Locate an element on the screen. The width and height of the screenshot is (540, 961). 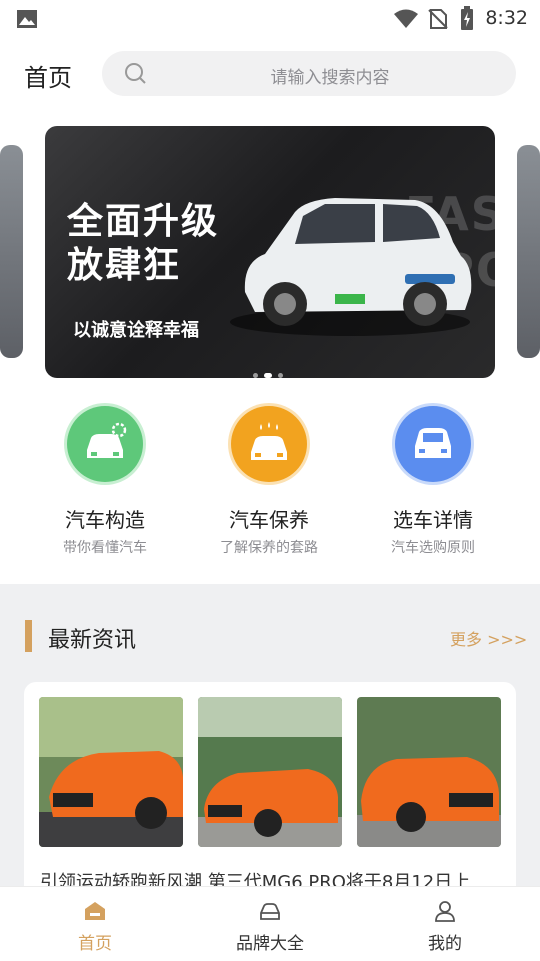
car-icon is located at coordinates (270, 911).